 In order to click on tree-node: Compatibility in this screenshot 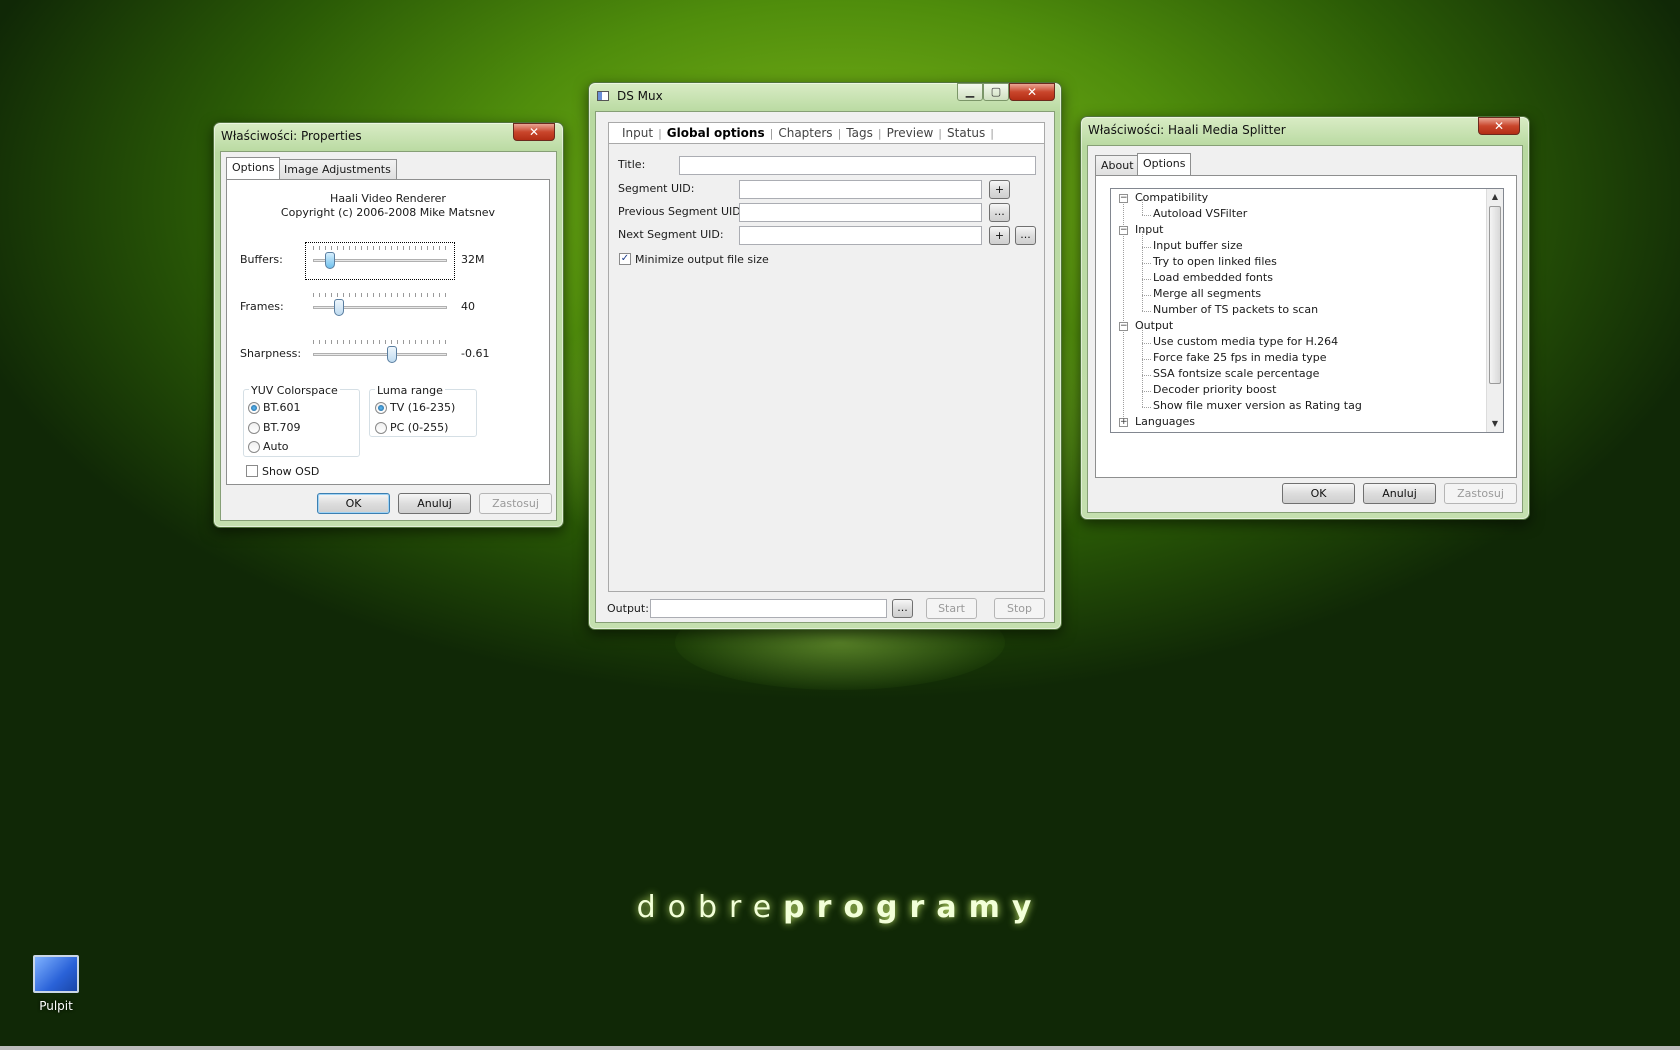, I will do `click(1171, 197)`.